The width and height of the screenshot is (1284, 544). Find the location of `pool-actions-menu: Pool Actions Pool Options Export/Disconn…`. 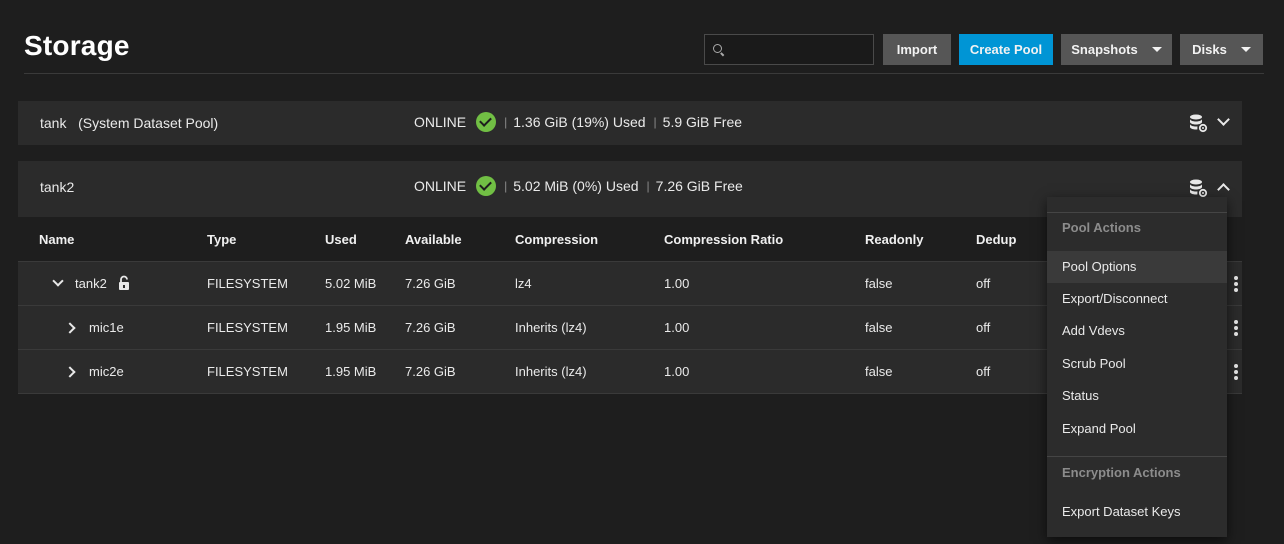

pool-actions-menu: Pool Actions Pool Options Export/Disconn… is located at coordinates (1137, 367).